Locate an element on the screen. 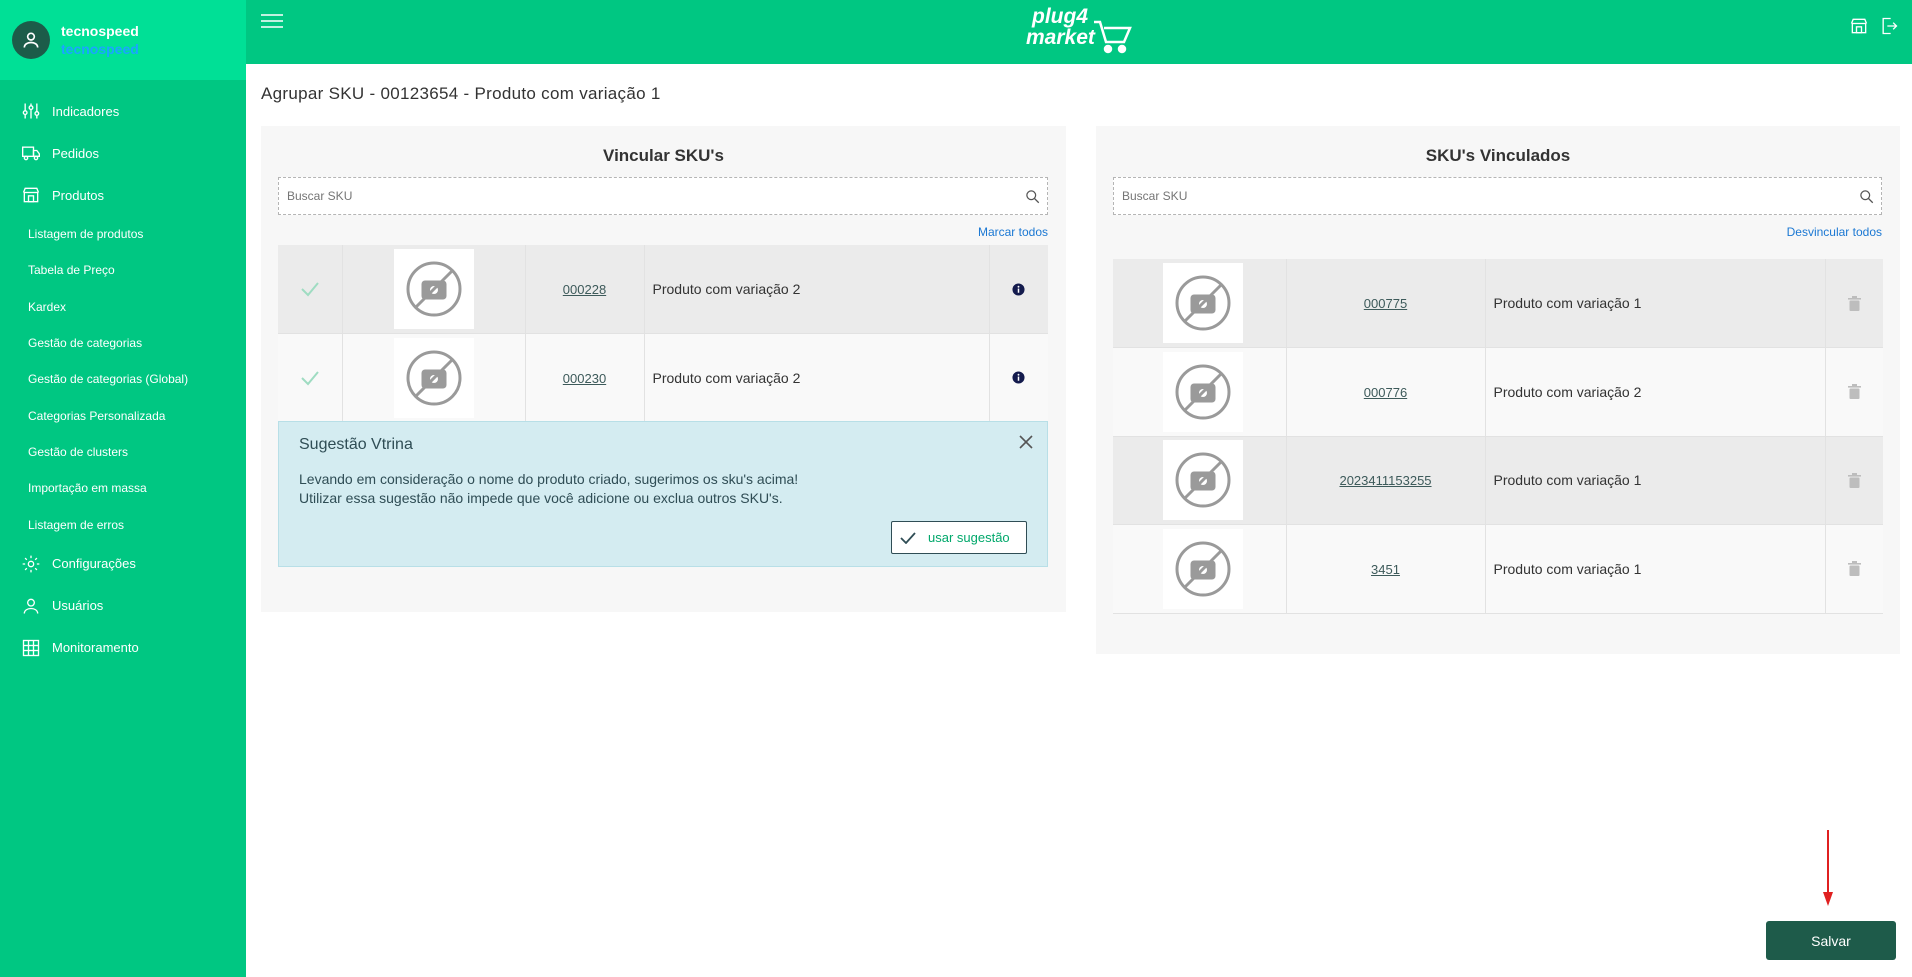 The height and width of the screenshot is (977, 1912). avatar is located at coordinates (31, 40).